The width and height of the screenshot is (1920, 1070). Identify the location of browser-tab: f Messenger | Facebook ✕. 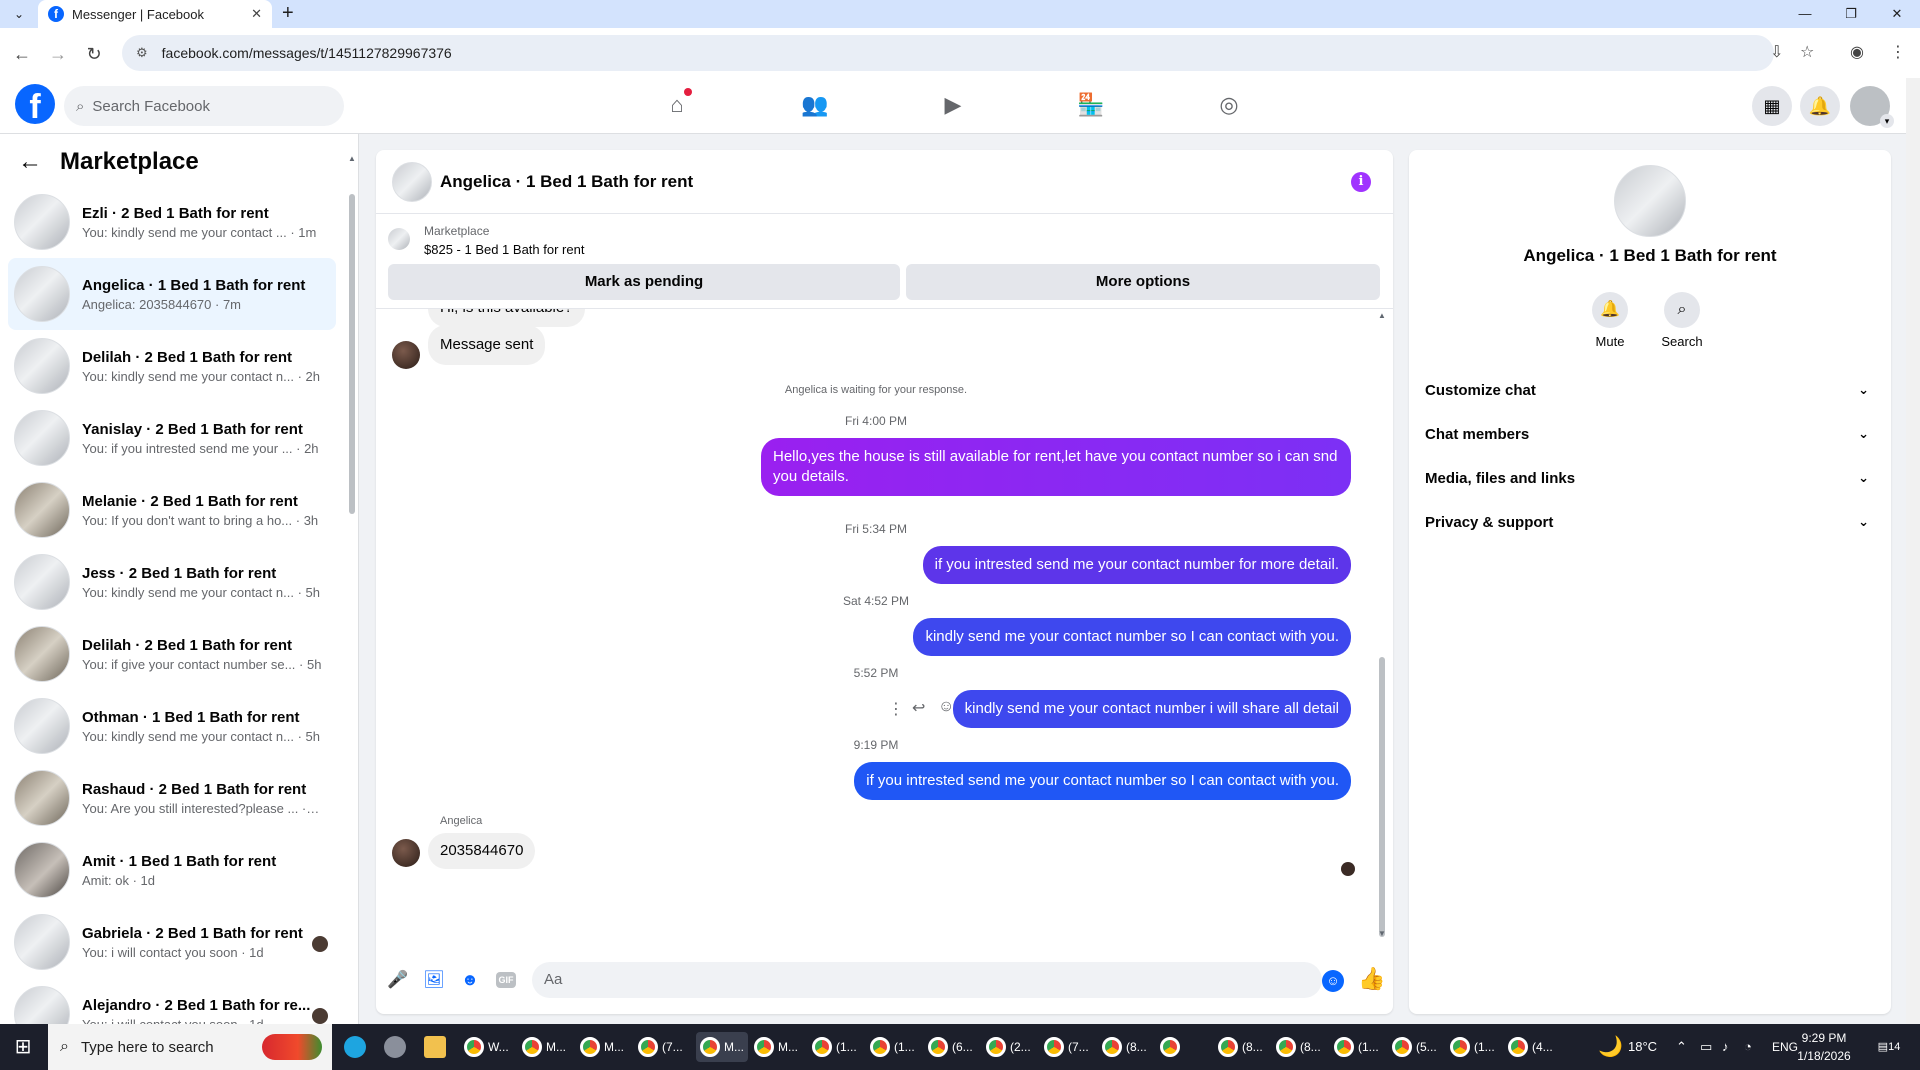
(155, 14).